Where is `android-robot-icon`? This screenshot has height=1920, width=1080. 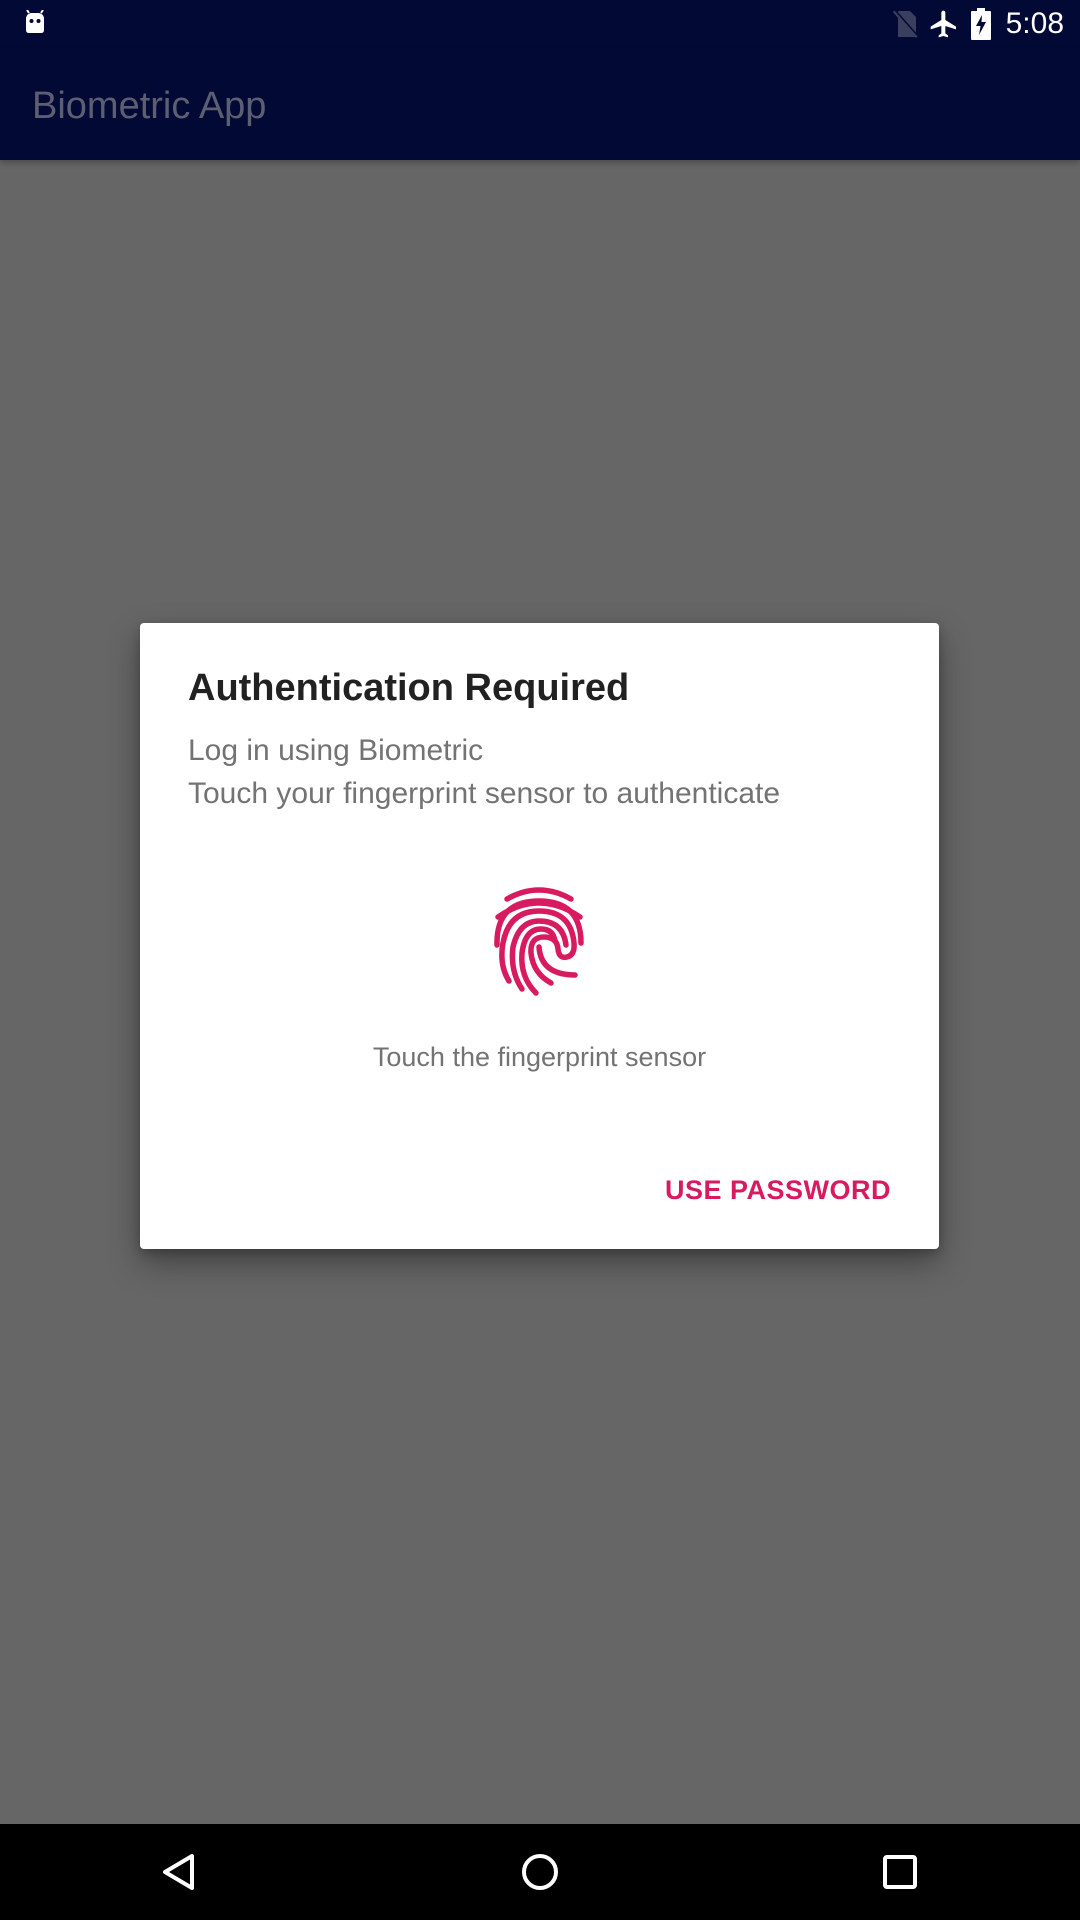 android-robot-icon is located at coordinates (35, 21).